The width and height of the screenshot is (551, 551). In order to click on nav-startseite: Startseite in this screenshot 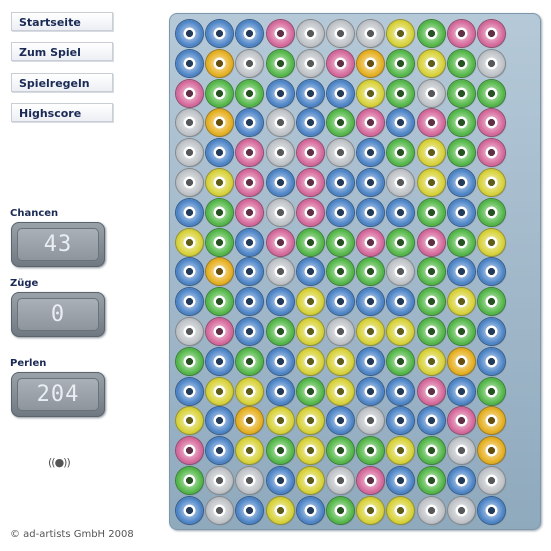, I will do `click(62, 21)`.